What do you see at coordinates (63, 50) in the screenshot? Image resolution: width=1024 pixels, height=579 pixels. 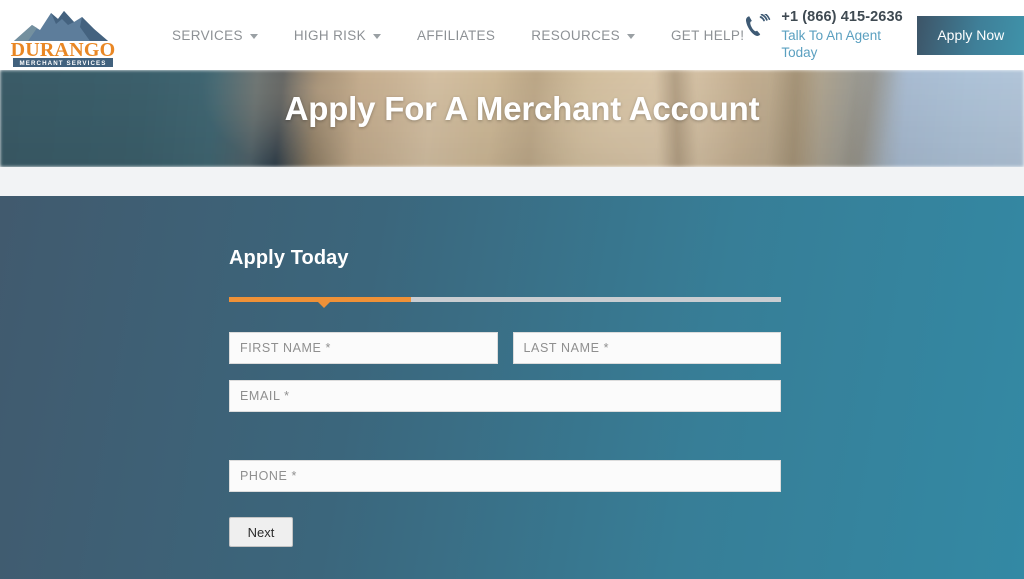 I see `svg-text: DURANGO` at bounding box center [63, 50].